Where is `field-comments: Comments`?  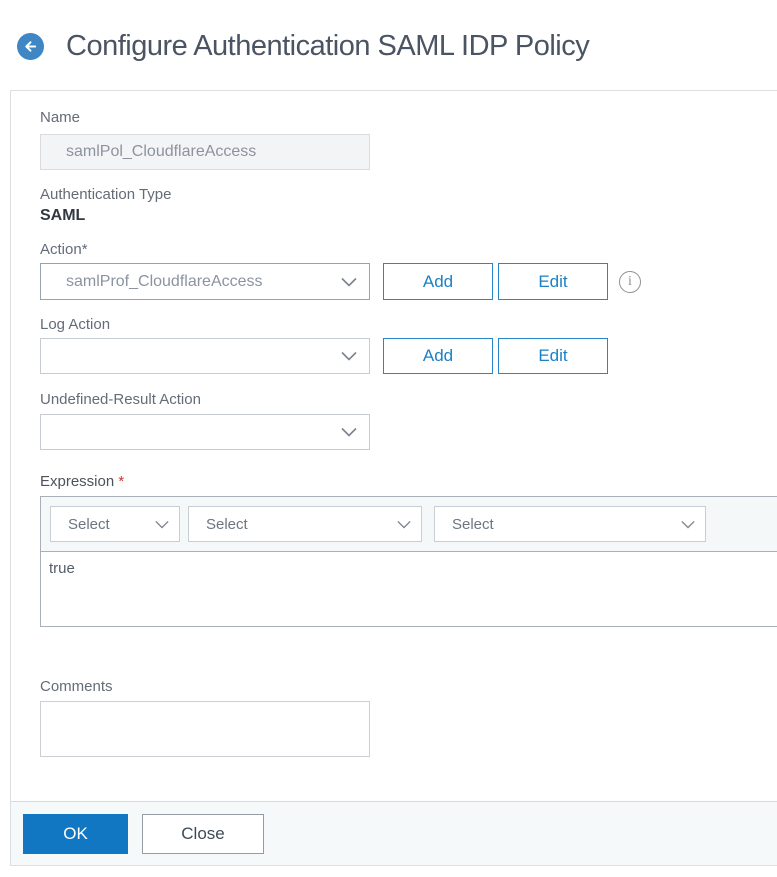
field-comments: Comments is located at coordinates (408, 717).